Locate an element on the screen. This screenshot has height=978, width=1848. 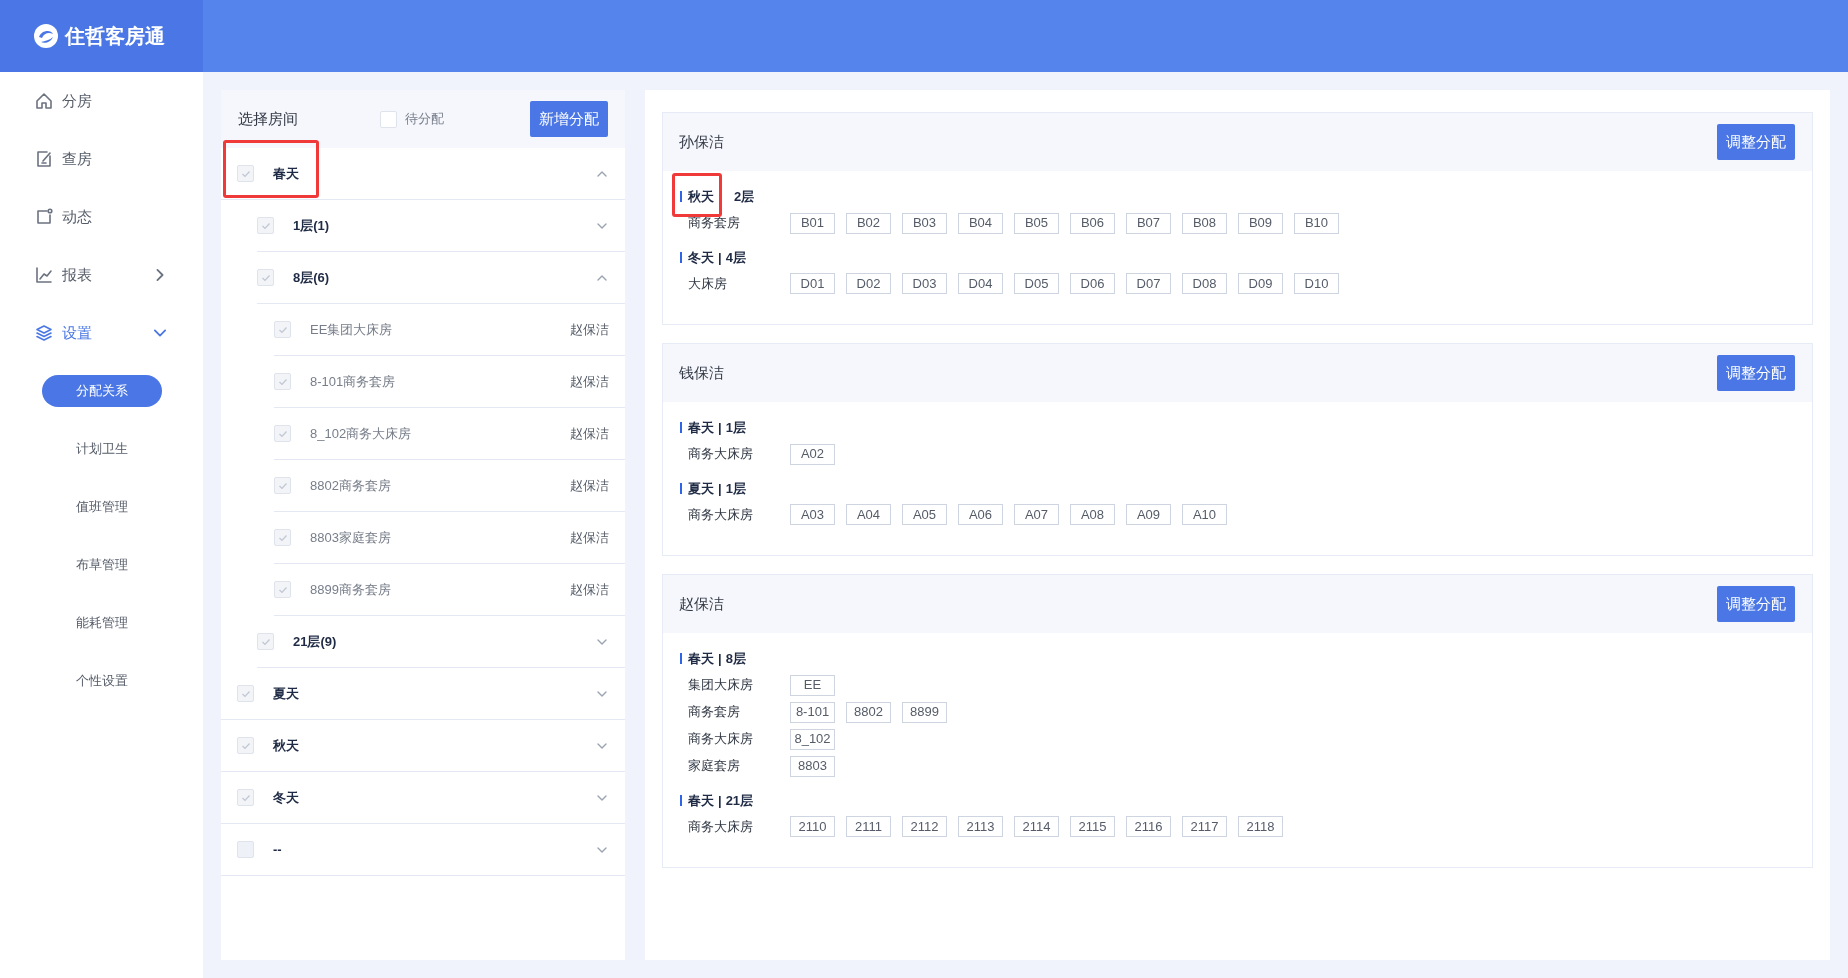
room-tag: D07 is located at coordinates (1148, 283).